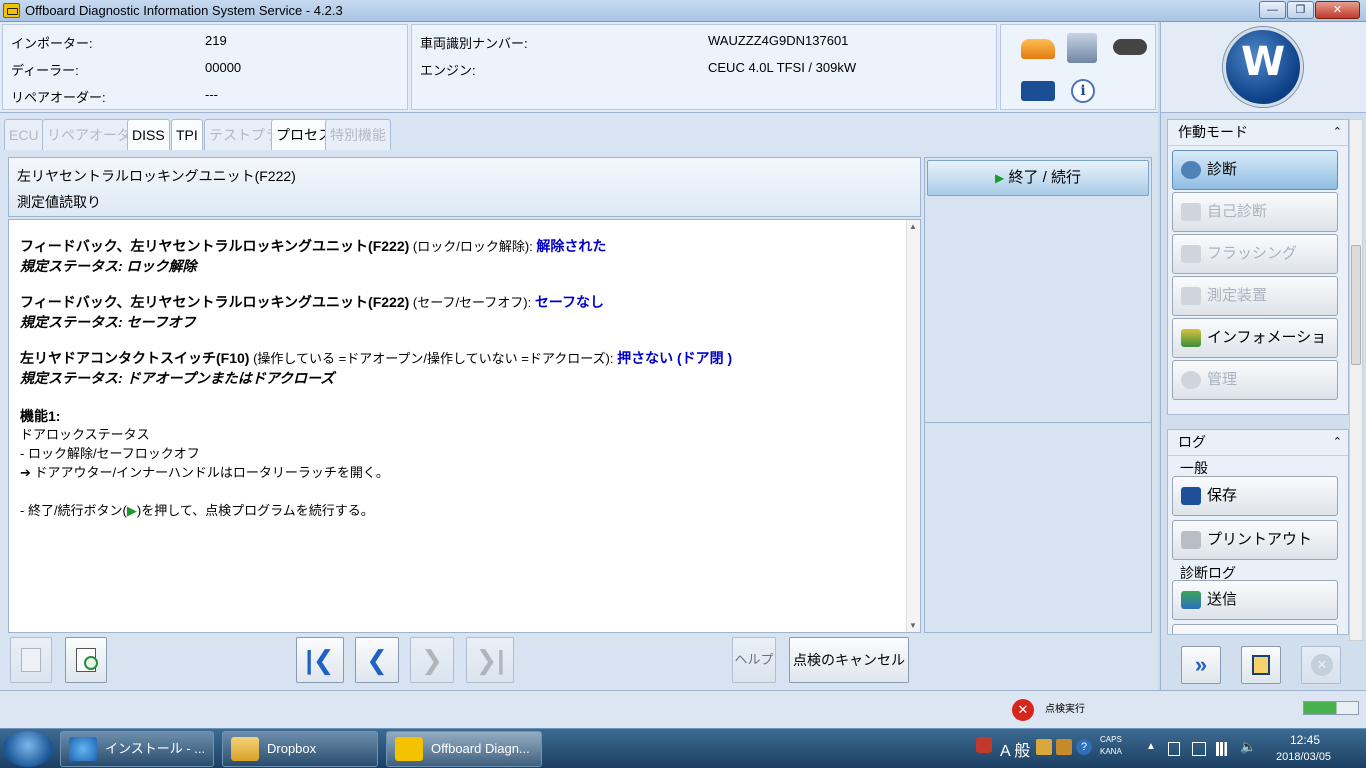  I want to click on last-page-icon: ❯|, so click(490, 660).